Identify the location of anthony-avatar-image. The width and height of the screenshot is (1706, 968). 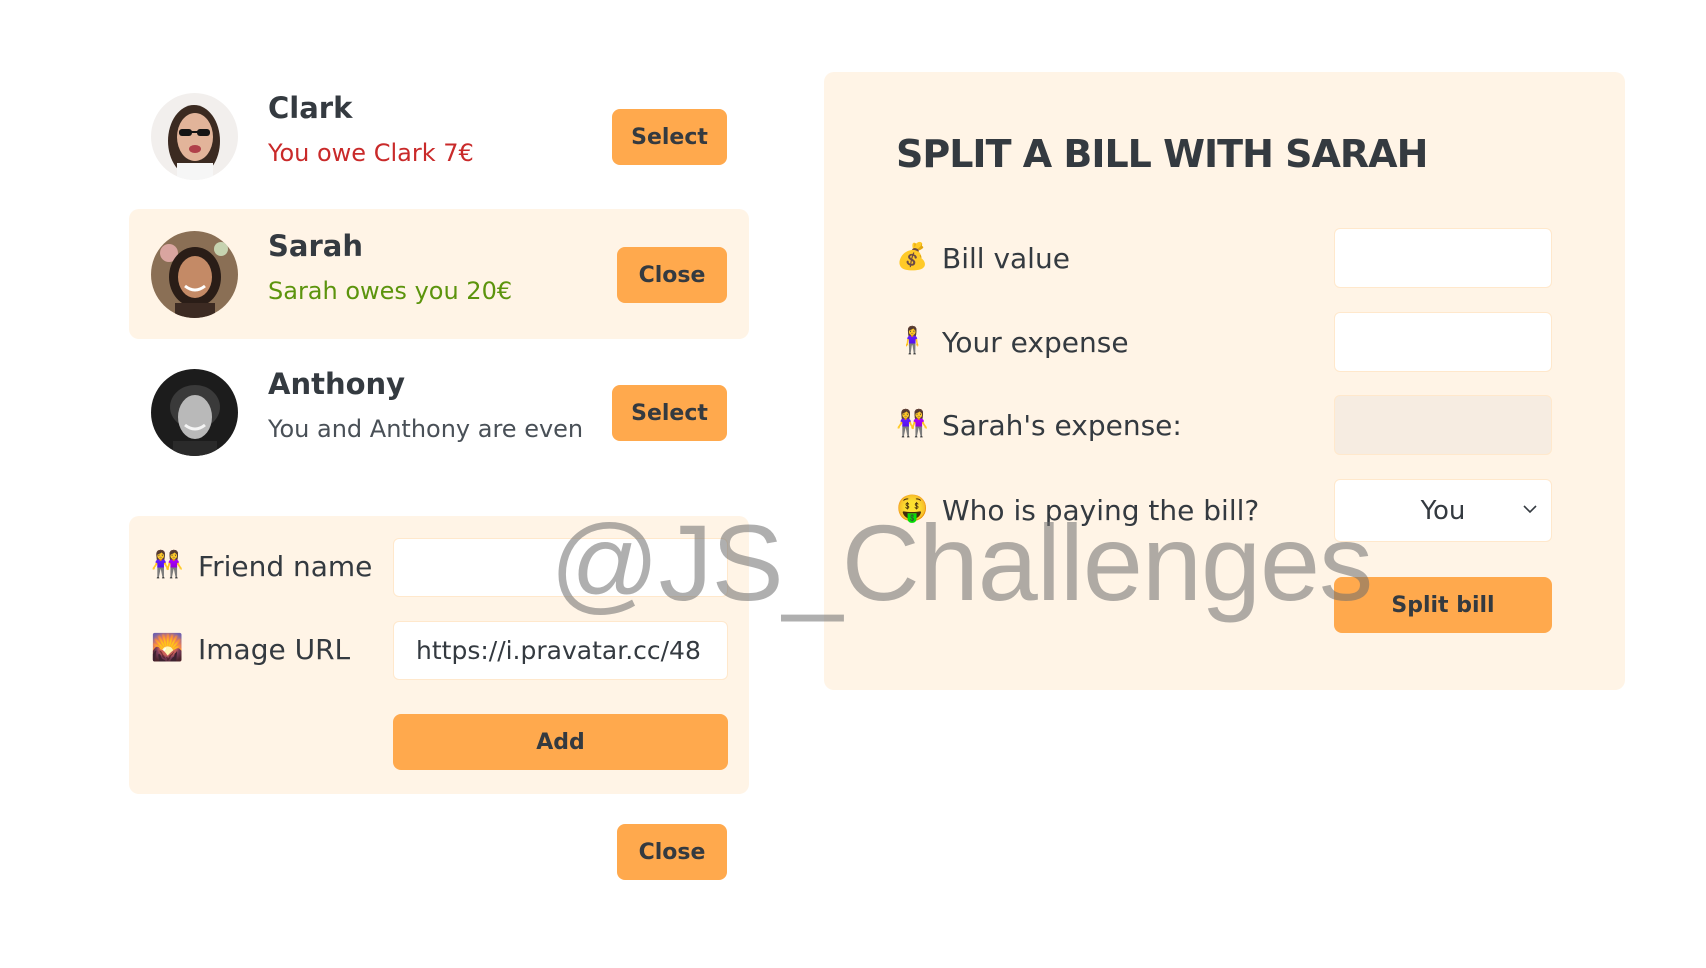
(194, 412).